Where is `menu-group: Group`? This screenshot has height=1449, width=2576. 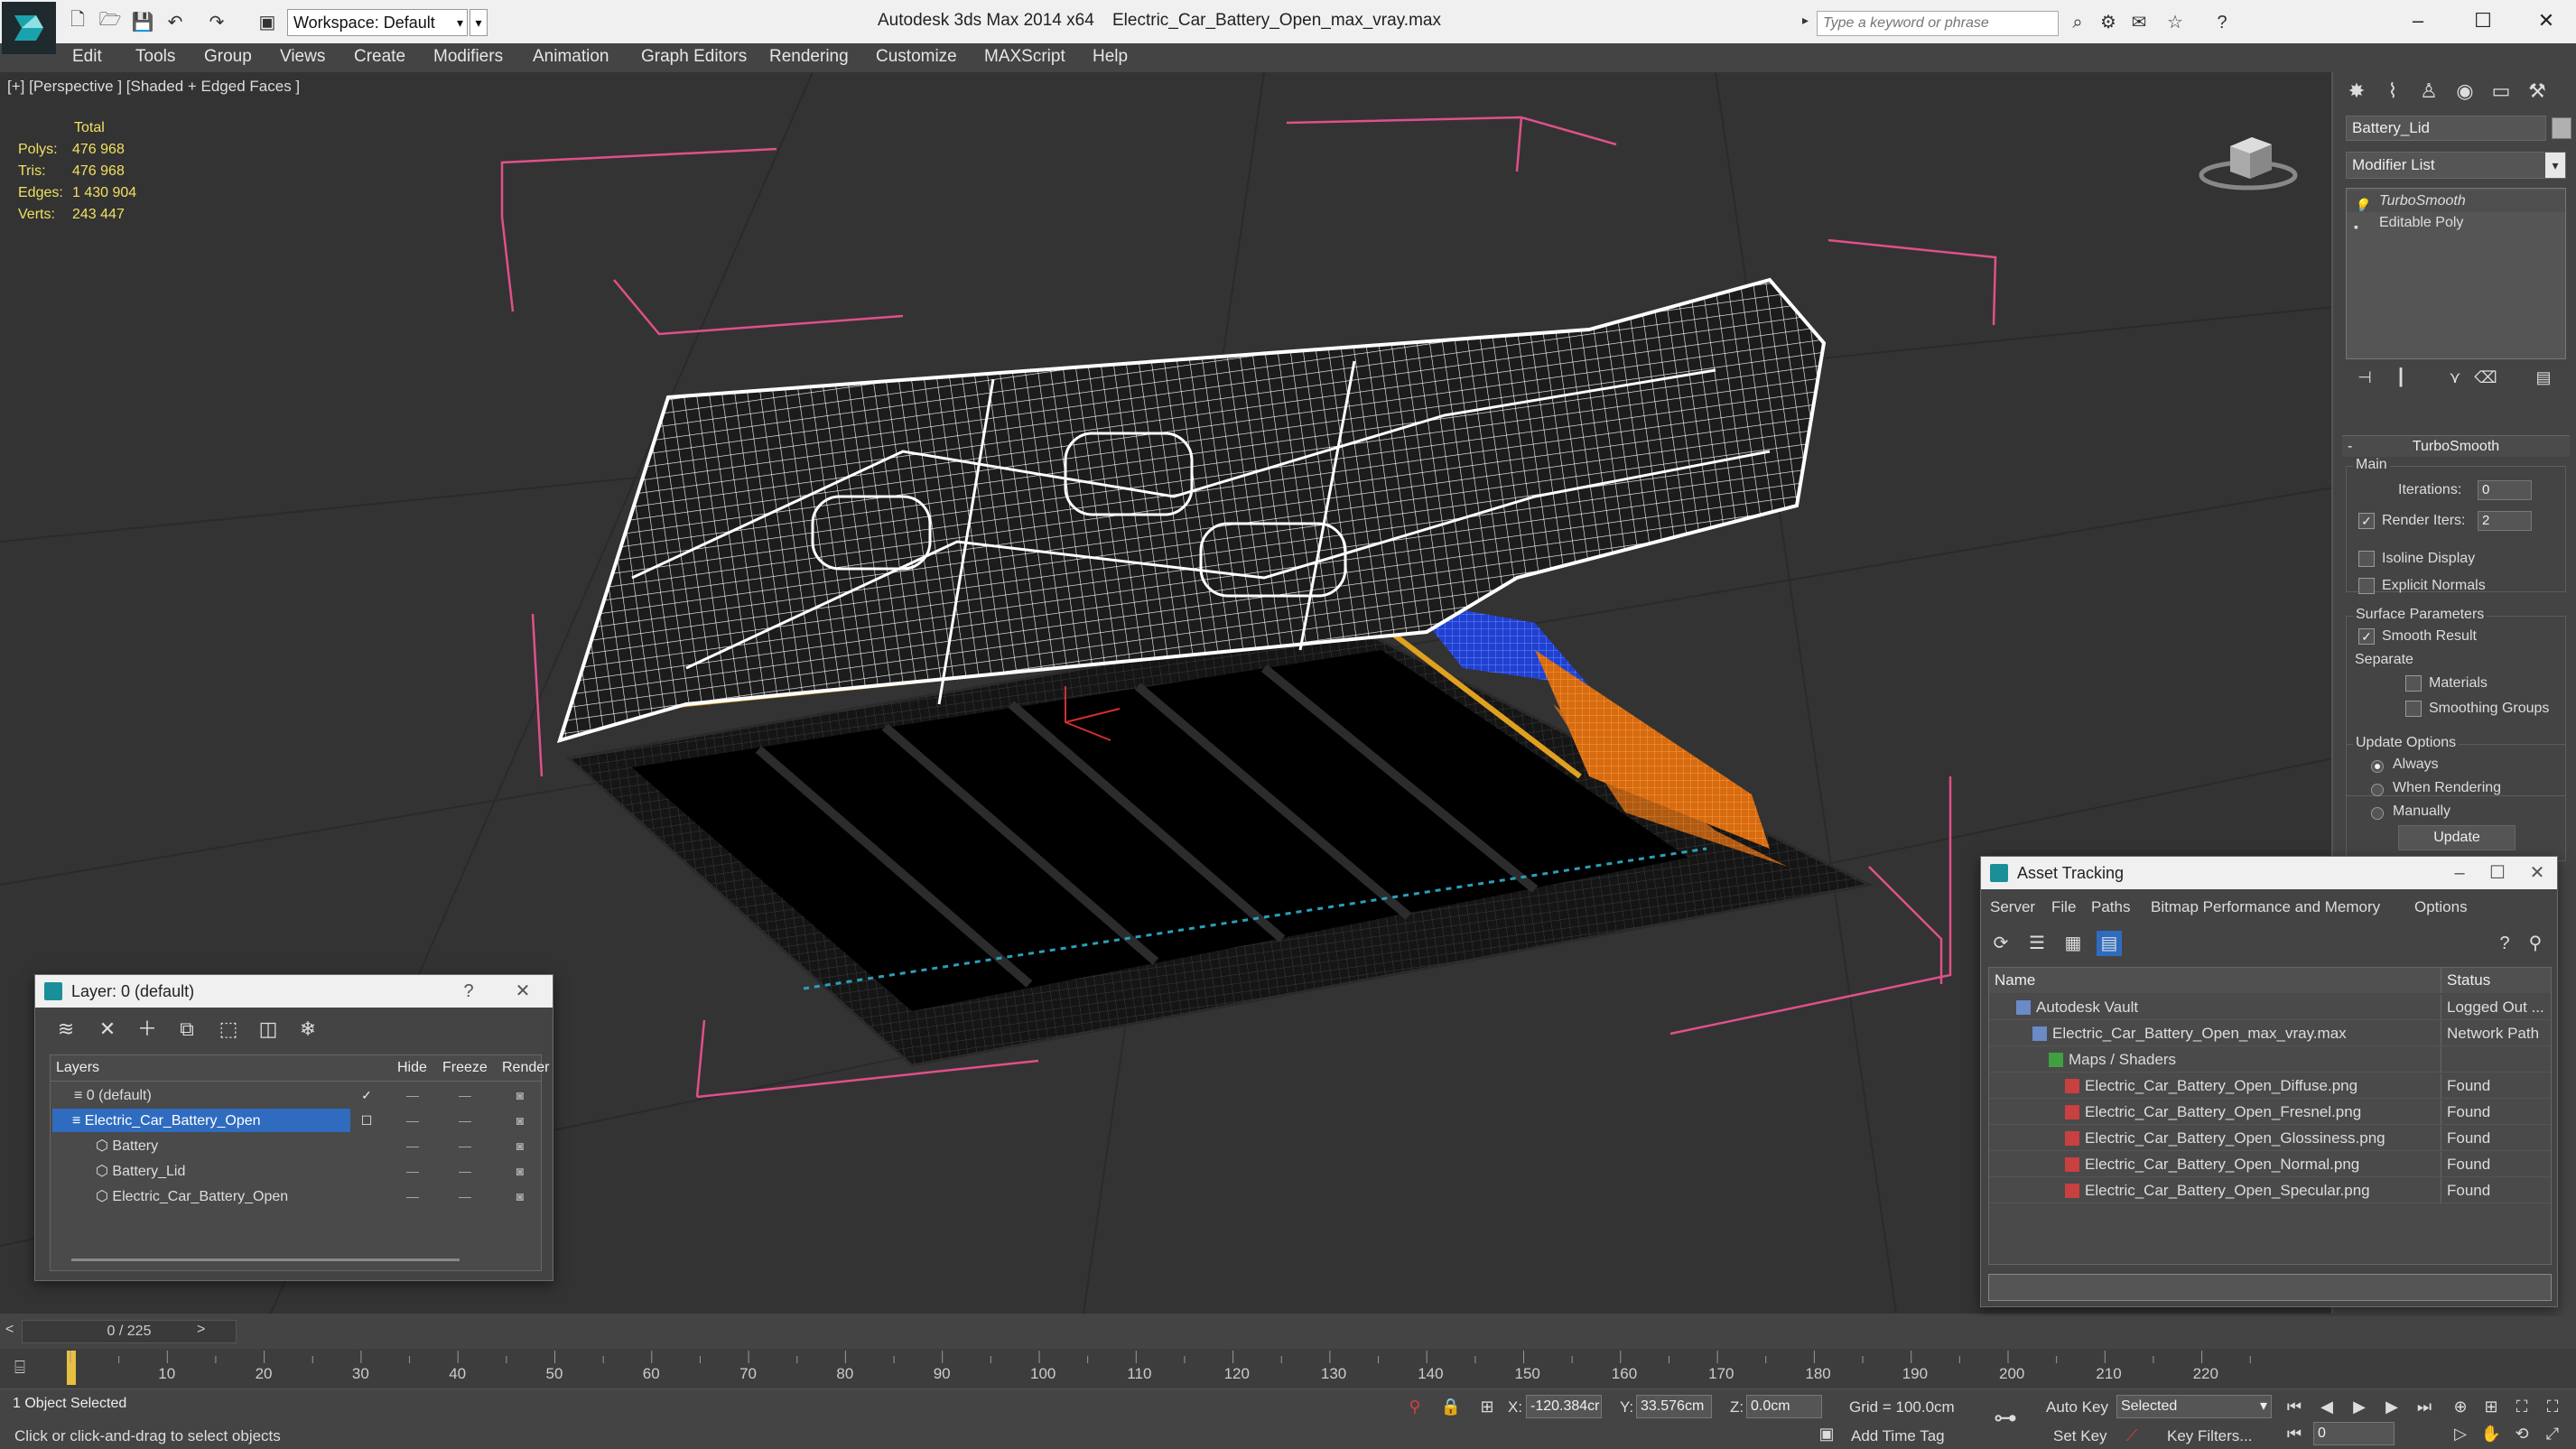
menu-group: Group is located at coordinates (228, 57).